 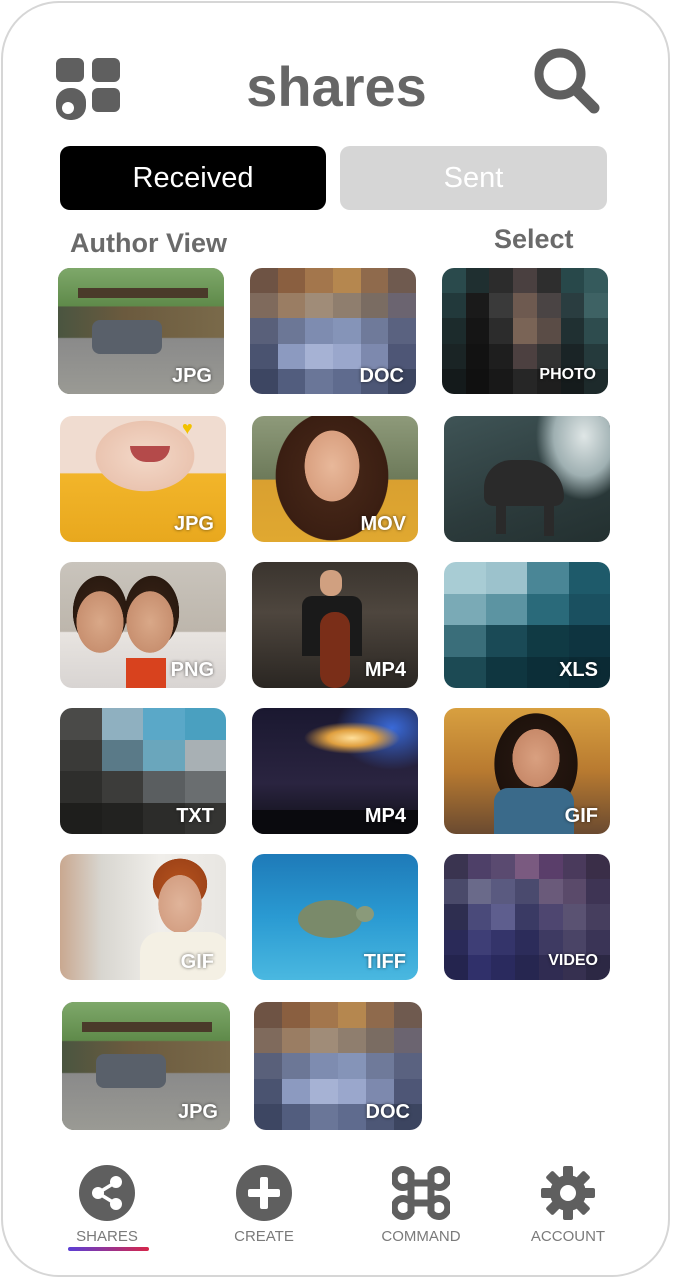 I want to click on file-type-label: TXT, so click(x=195, y=816).